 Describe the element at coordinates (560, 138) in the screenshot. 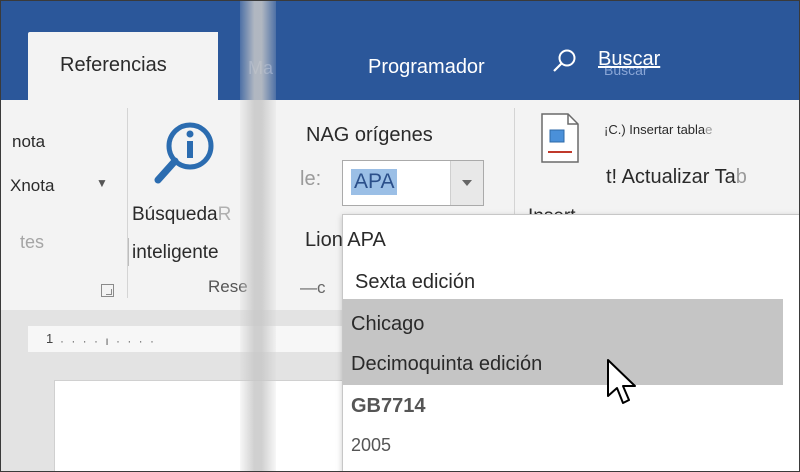

I see `insert-caption-icon` at that location.